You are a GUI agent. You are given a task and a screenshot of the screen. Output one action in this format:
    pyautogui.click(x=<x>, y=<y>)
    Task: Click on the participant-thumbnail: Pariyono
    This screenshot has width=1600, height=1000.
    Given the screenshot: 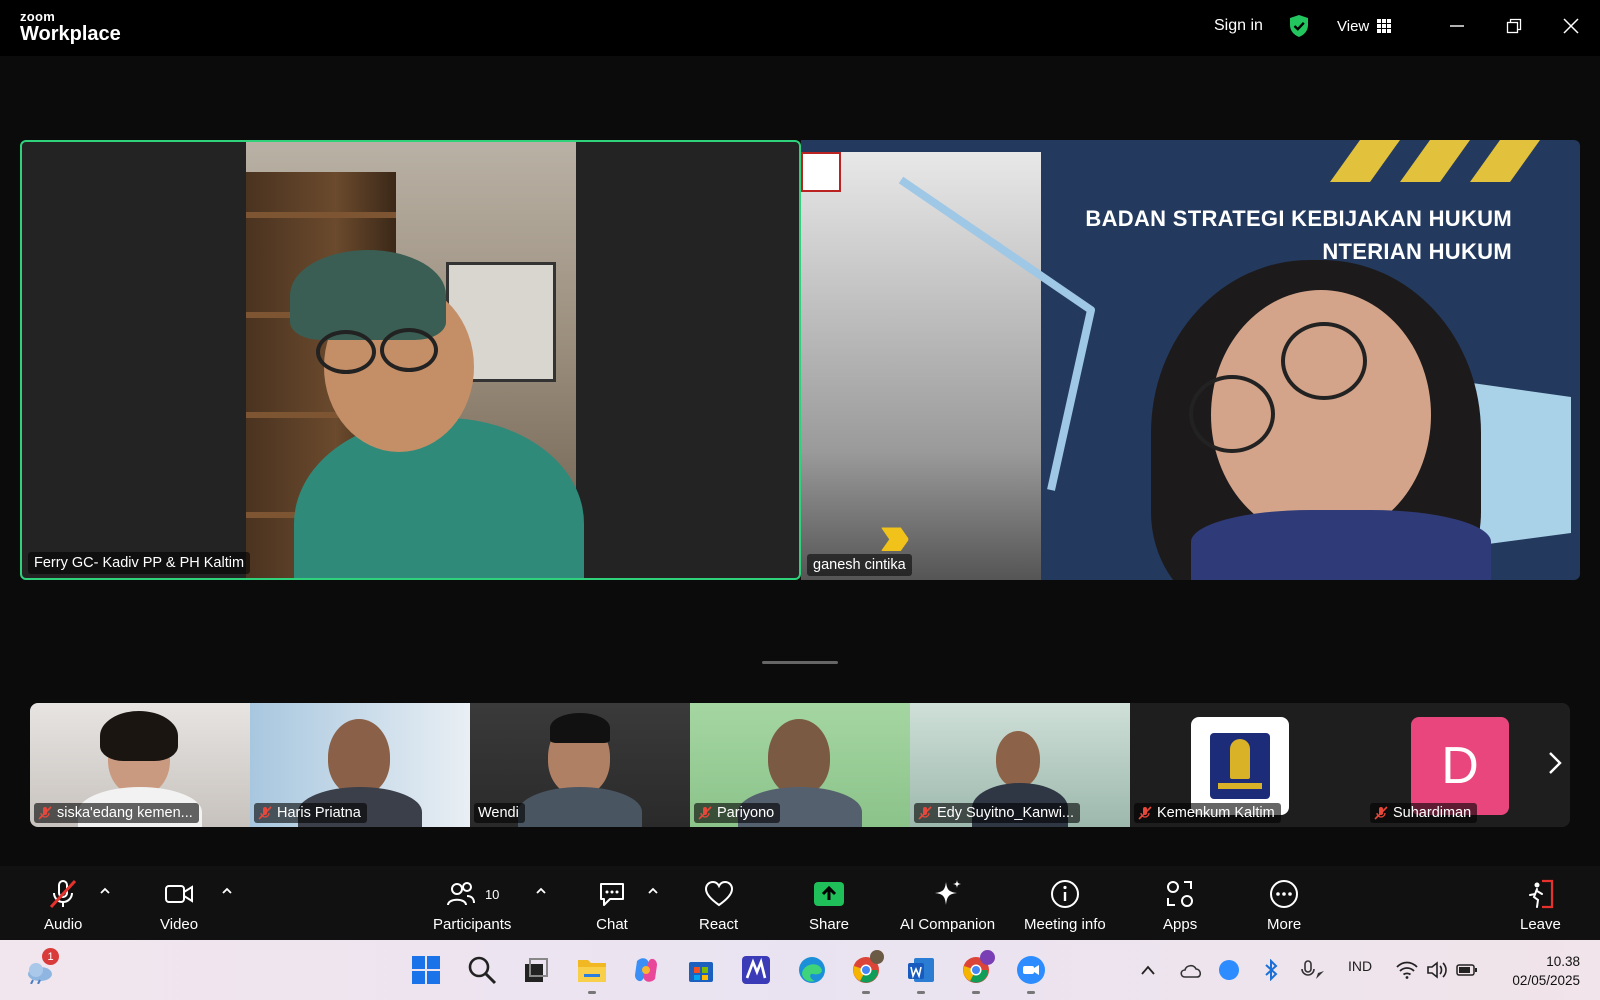 What is the action you would take?
    pyautogui.click(x=800, y=765)
    